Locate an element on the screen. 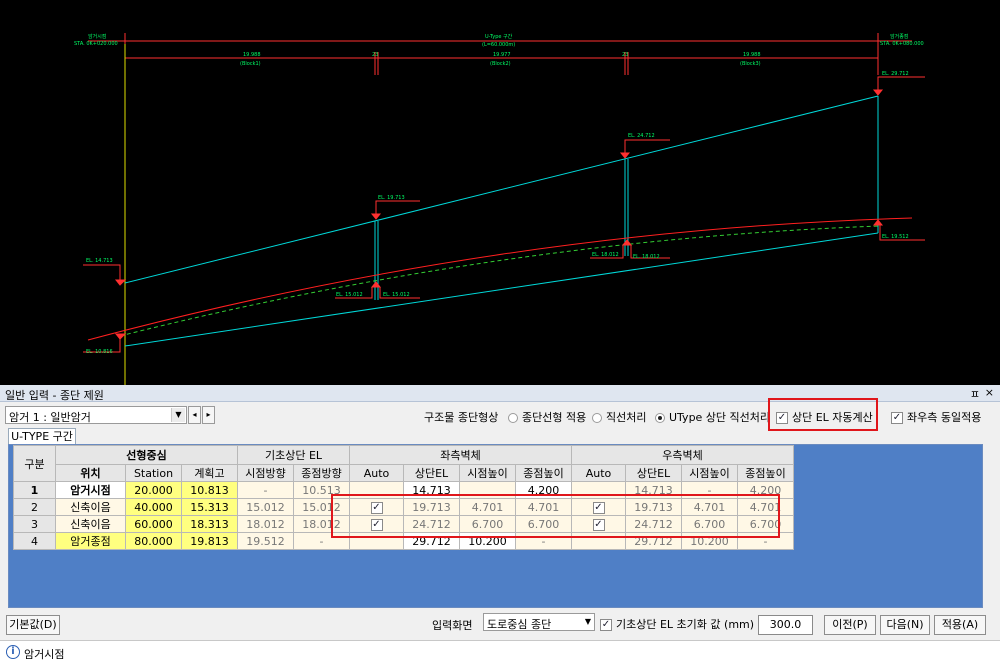 This screenshot has height=665, width=1000. el-start-bottom: EL. 10.816 is located at coordinates (99, 352).